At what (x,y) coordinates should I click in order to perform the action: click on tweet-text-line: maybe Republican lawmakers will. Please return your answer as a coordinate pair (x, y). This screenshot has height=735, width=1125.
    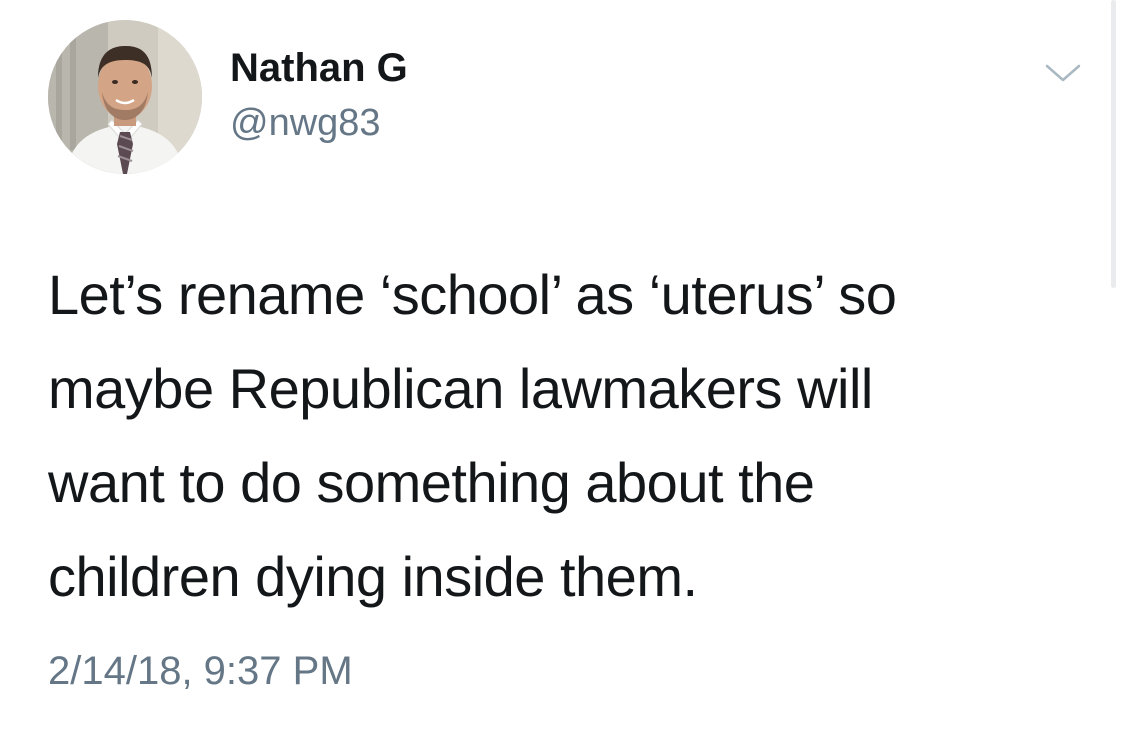
    Looking at the image, I should click on (460, 388).